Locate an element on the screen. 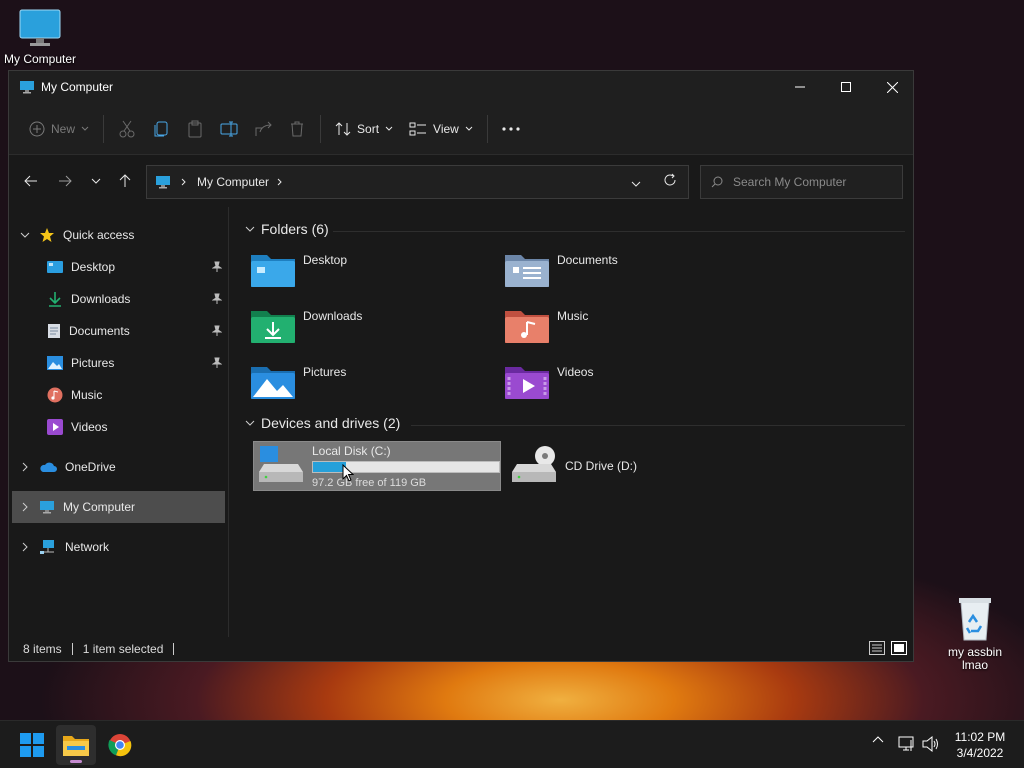 The width and height of the screenshot is (1024, 768). maximize-button is located at coordinates (846, 87).